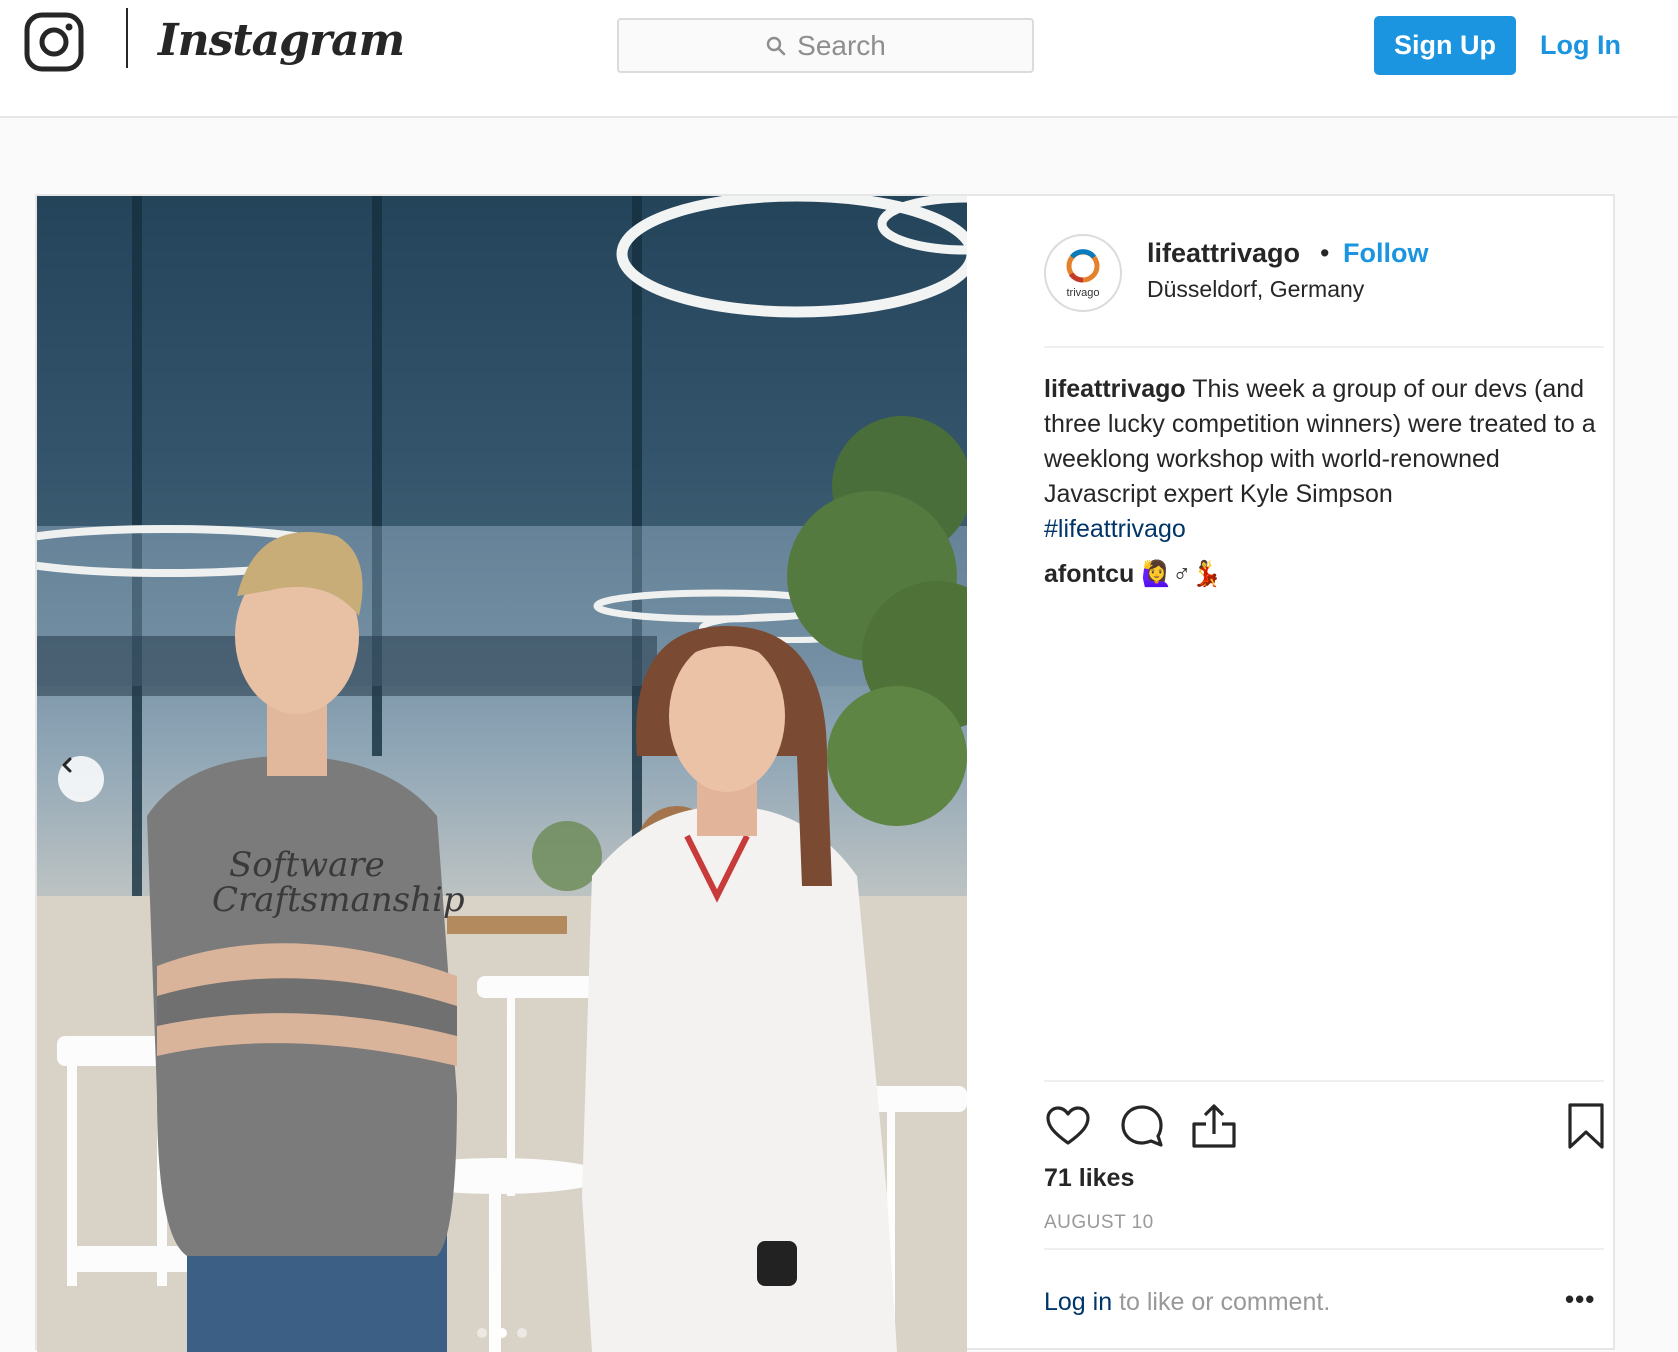 The width and height of the screenshot is (1678, 1352). I want to click on search-input: Search, so click(825, 45).